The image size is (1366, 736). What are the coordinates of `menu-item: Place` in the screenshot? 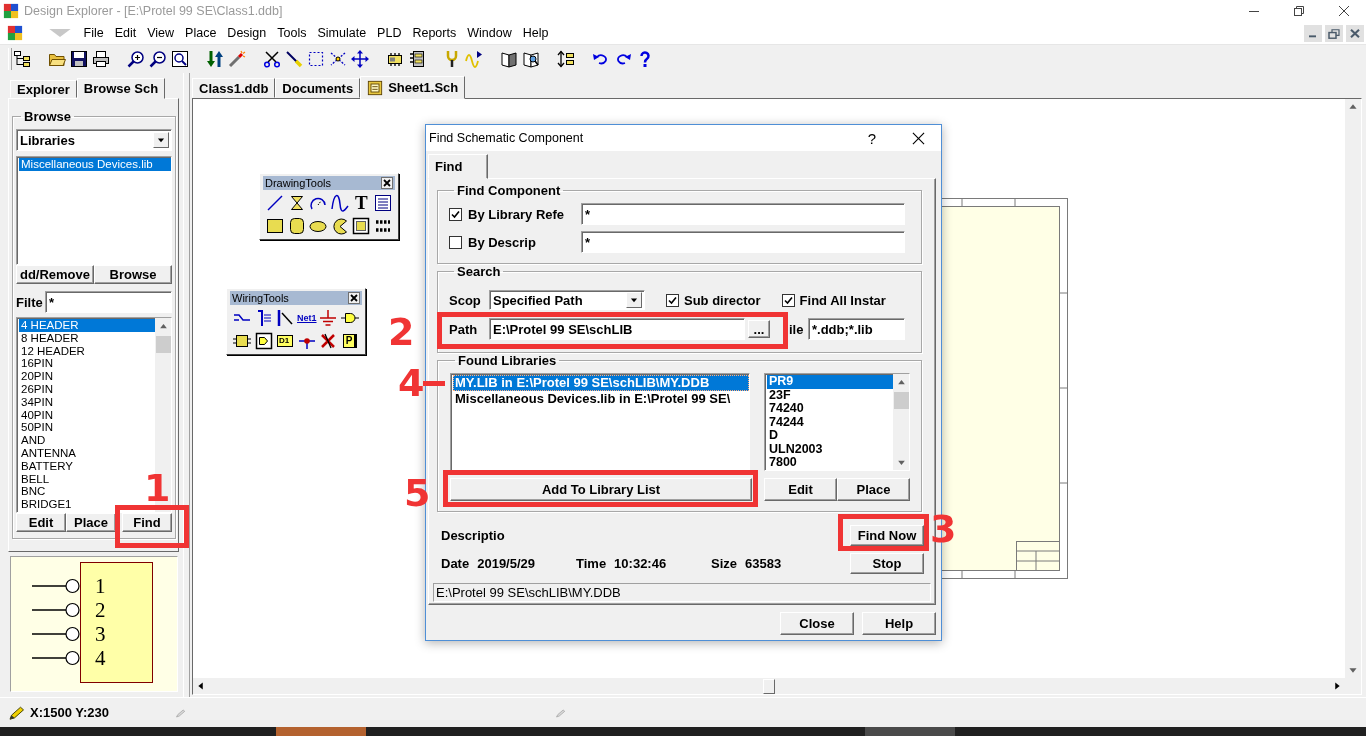 It's located at (200, 33).